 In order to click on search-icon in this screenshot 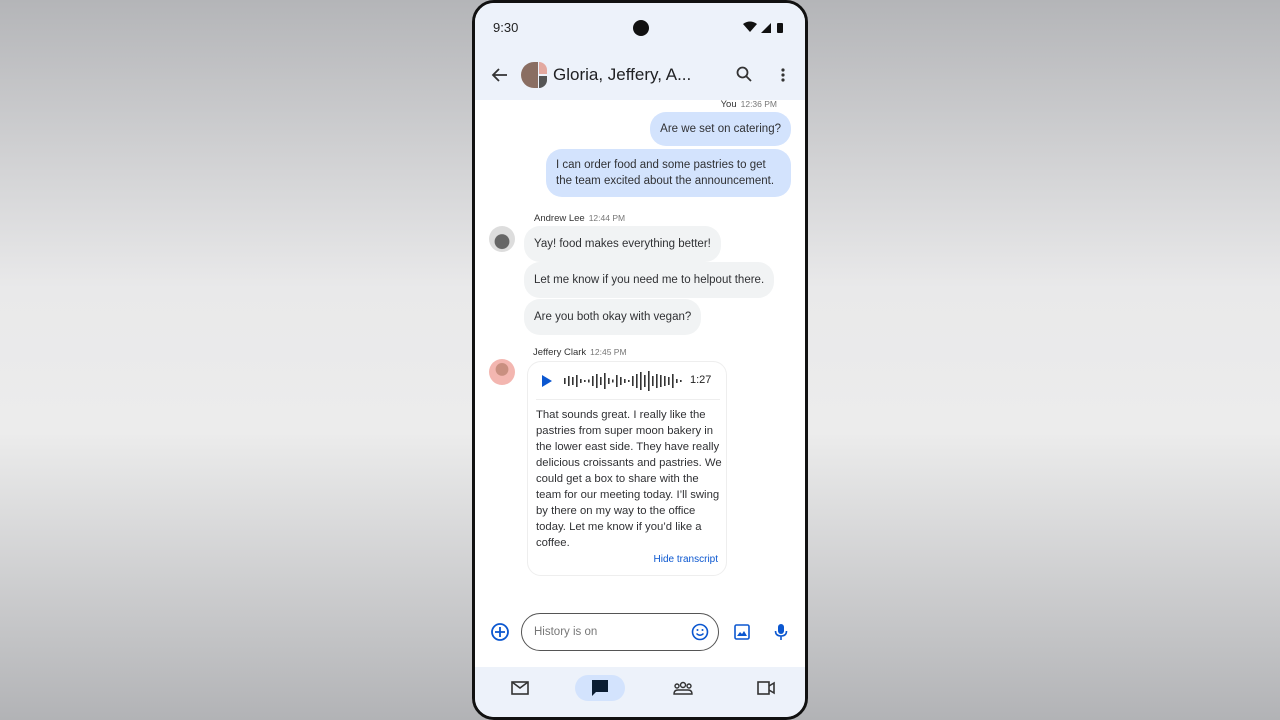, I will do `click(744, 74)`.